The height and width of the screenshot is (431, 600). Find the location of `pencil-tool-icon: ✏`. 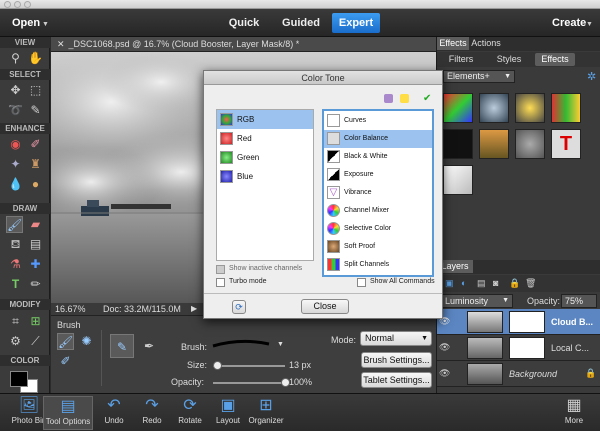

pencil-tool-icon: ✏ is located at coordinates (35, 284).